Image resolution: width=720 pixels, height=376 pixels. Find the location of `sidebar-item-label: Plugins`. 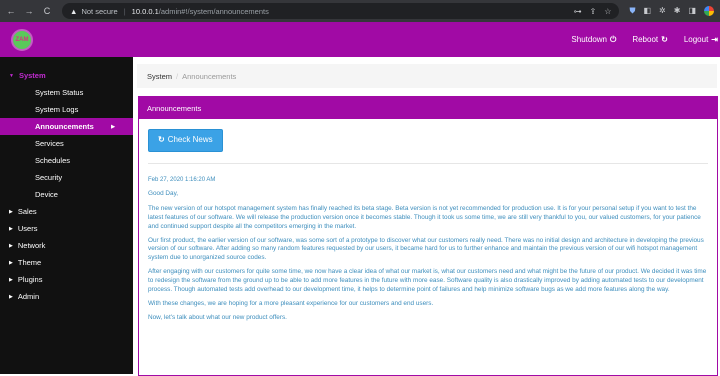

sidebar-item-label: Plugins is located at coordinates (30, 279).